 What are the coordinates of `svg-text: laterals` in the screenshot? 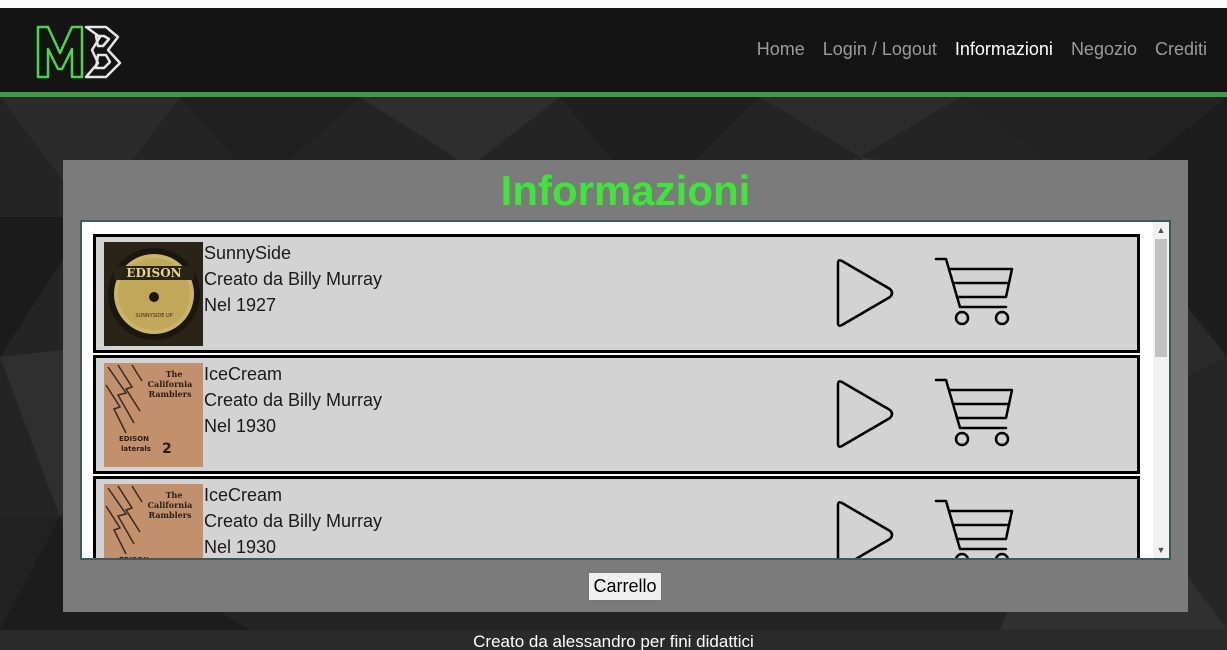 It's located at (136, 449).